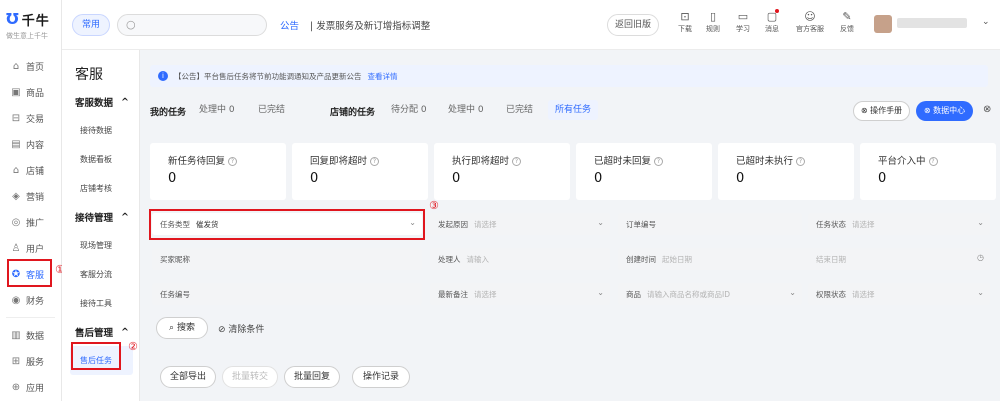  I want to click on grid-icon: ⊗, so click(987, 109).